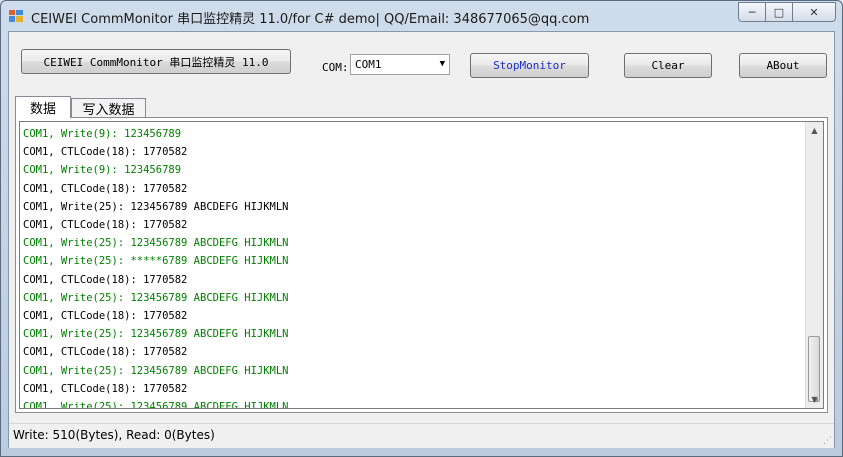 Image resolution: width=843 pixels, height=457 pixels. What do you see at coordinates (827, 441) in the screenshot?
I see `resize-grip-icon: ⋰` at bounding box center [827, 441].